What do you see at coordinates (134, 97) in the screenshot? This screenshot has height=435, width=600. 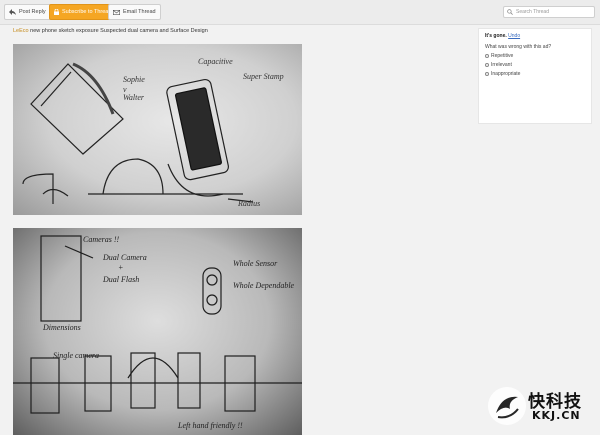 I see `svg-text: Walter` at bounding box center [134, 97].